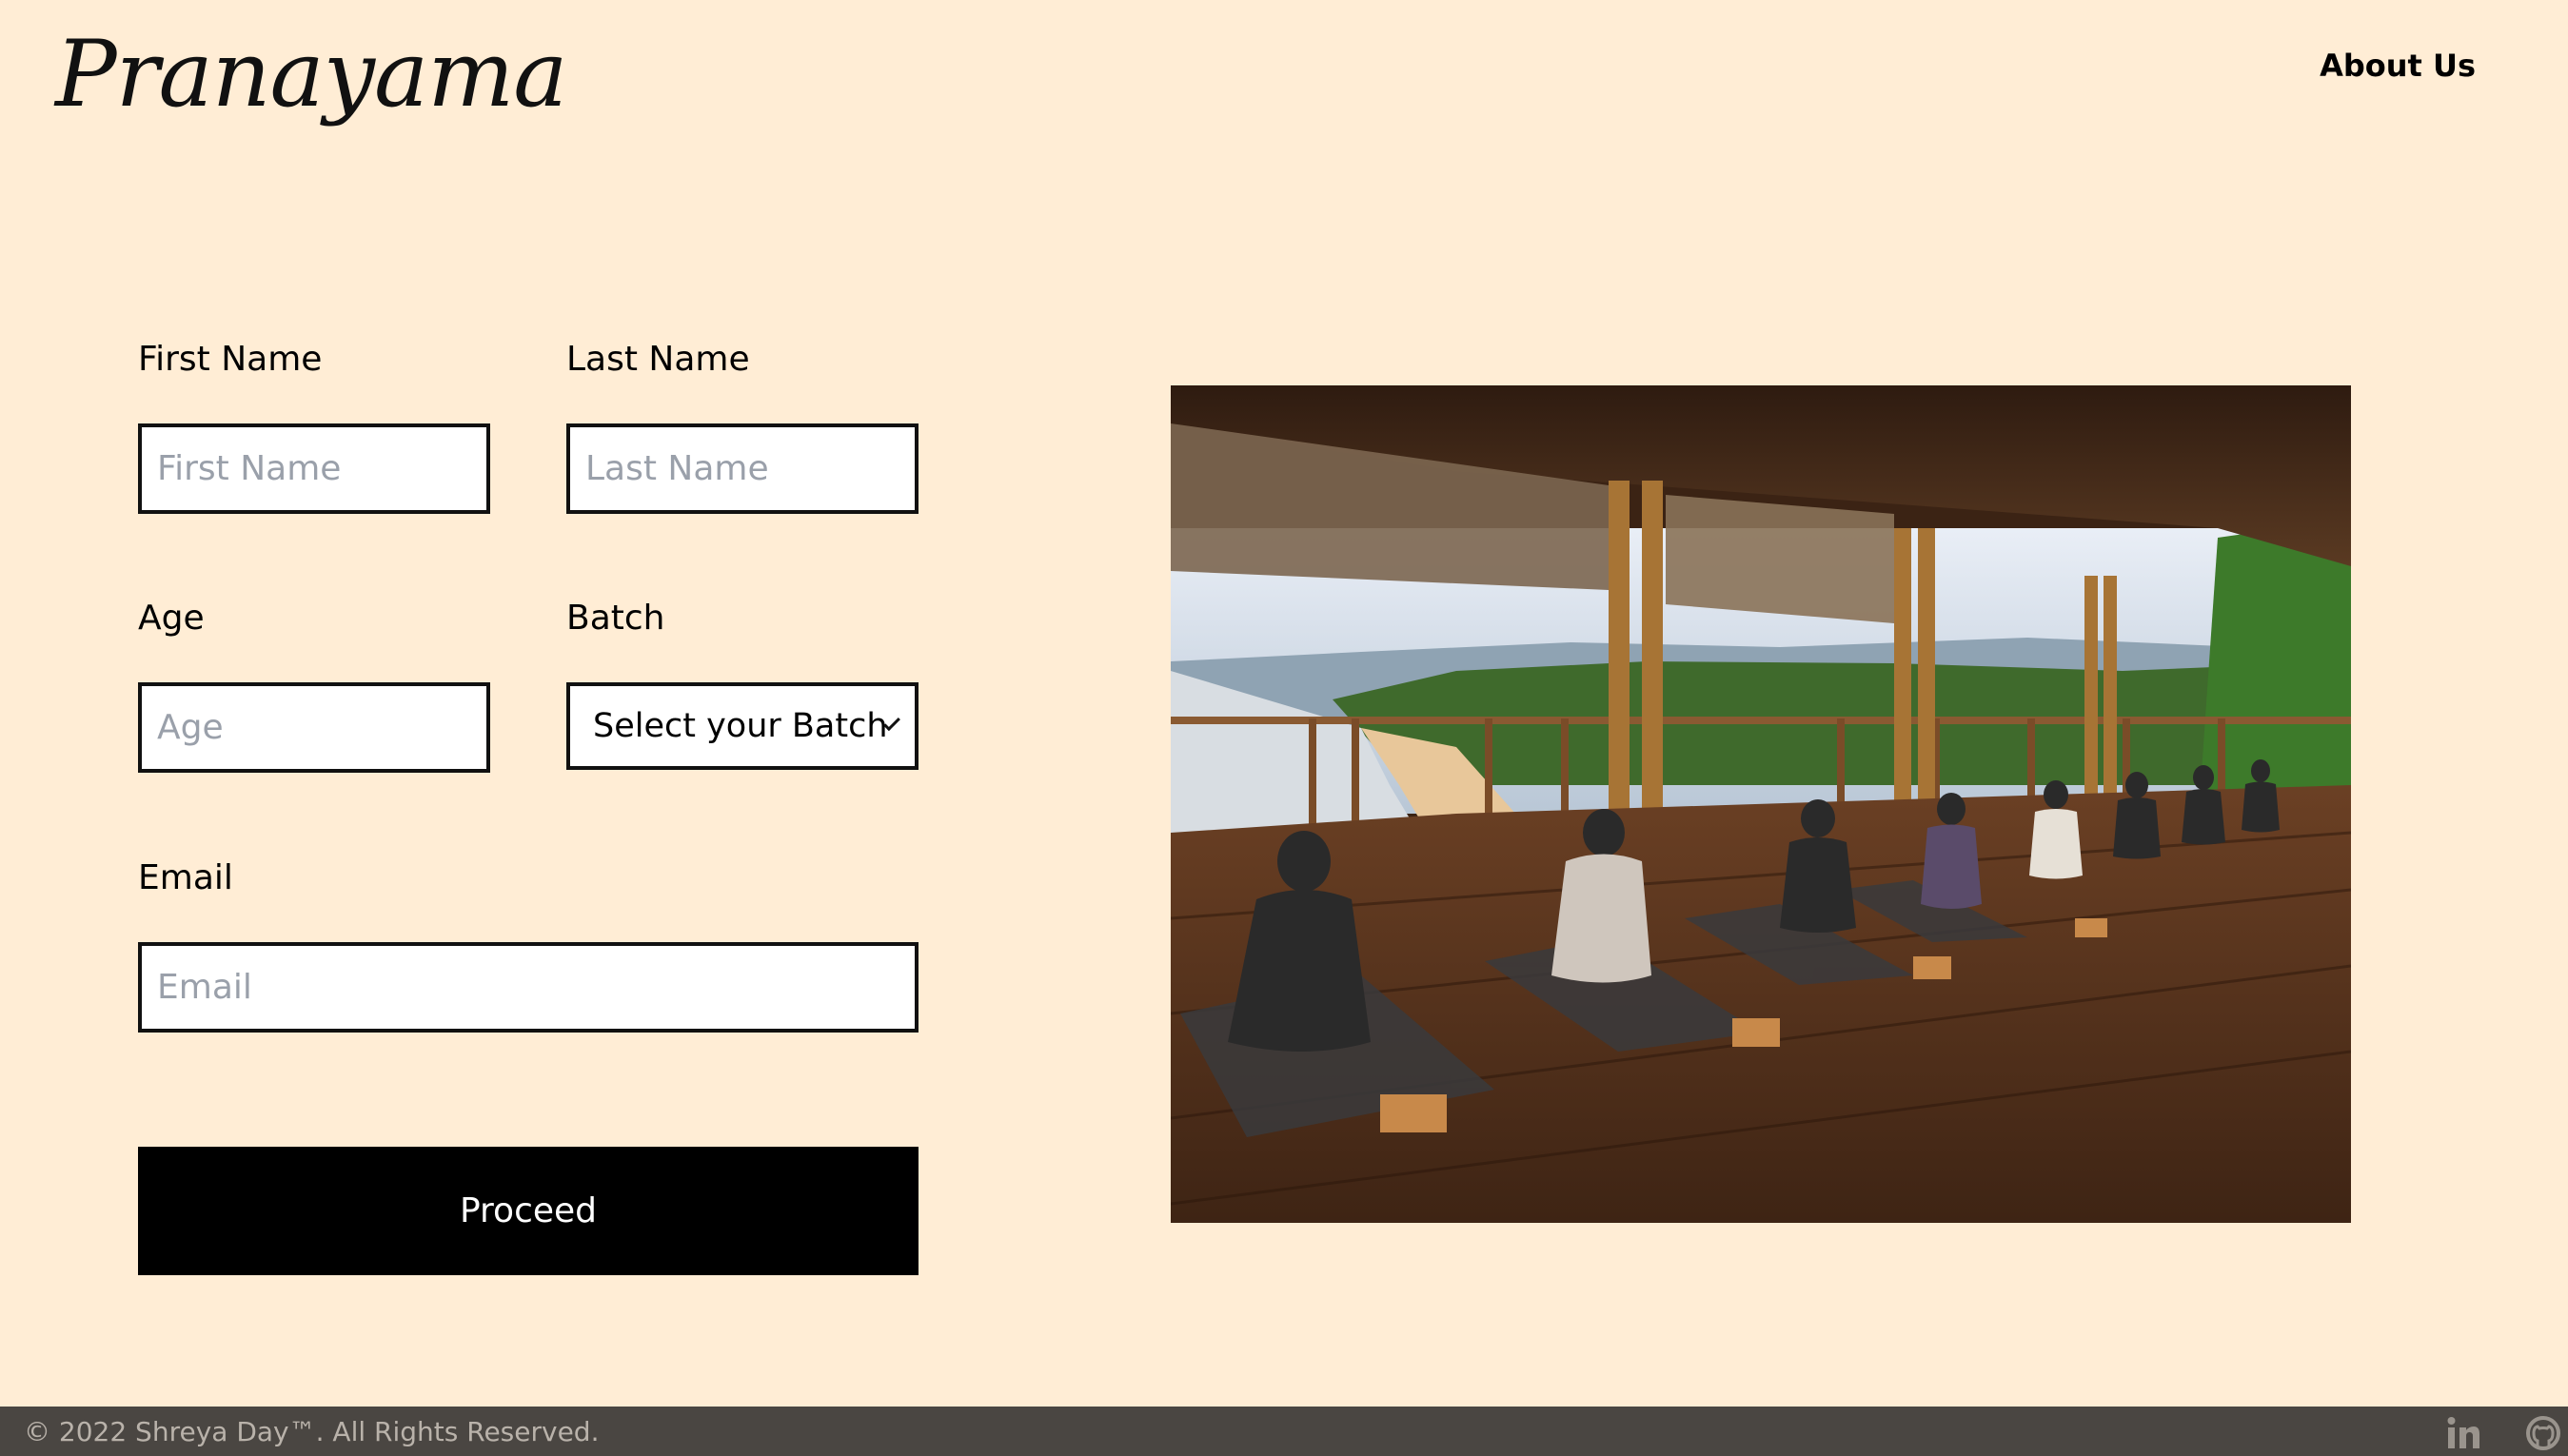  I want to click on nav-about-us-link: About Us, so click(2398, 66).